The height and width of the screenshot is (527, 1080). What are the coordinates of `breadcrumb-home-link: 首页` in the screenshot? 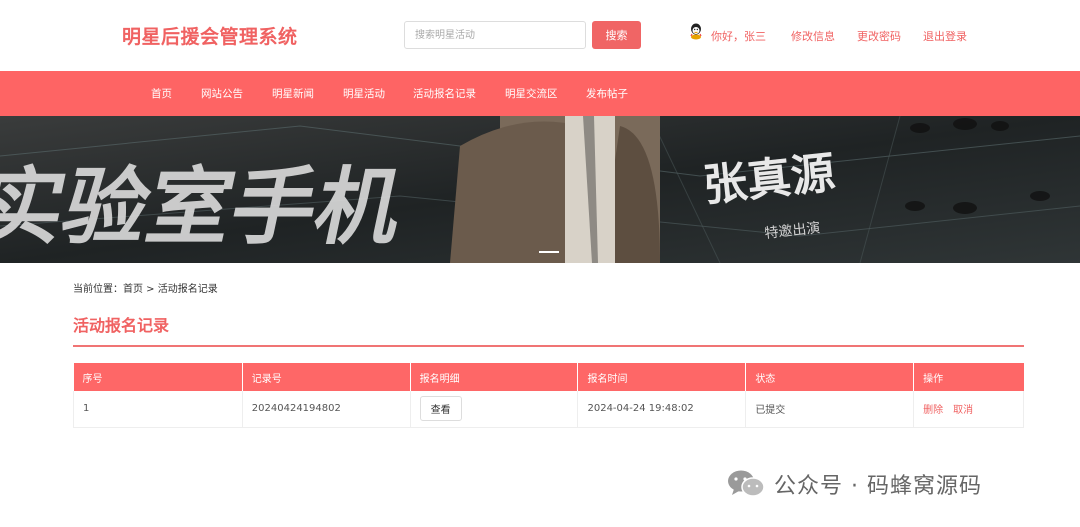 It's located at (133, 289).